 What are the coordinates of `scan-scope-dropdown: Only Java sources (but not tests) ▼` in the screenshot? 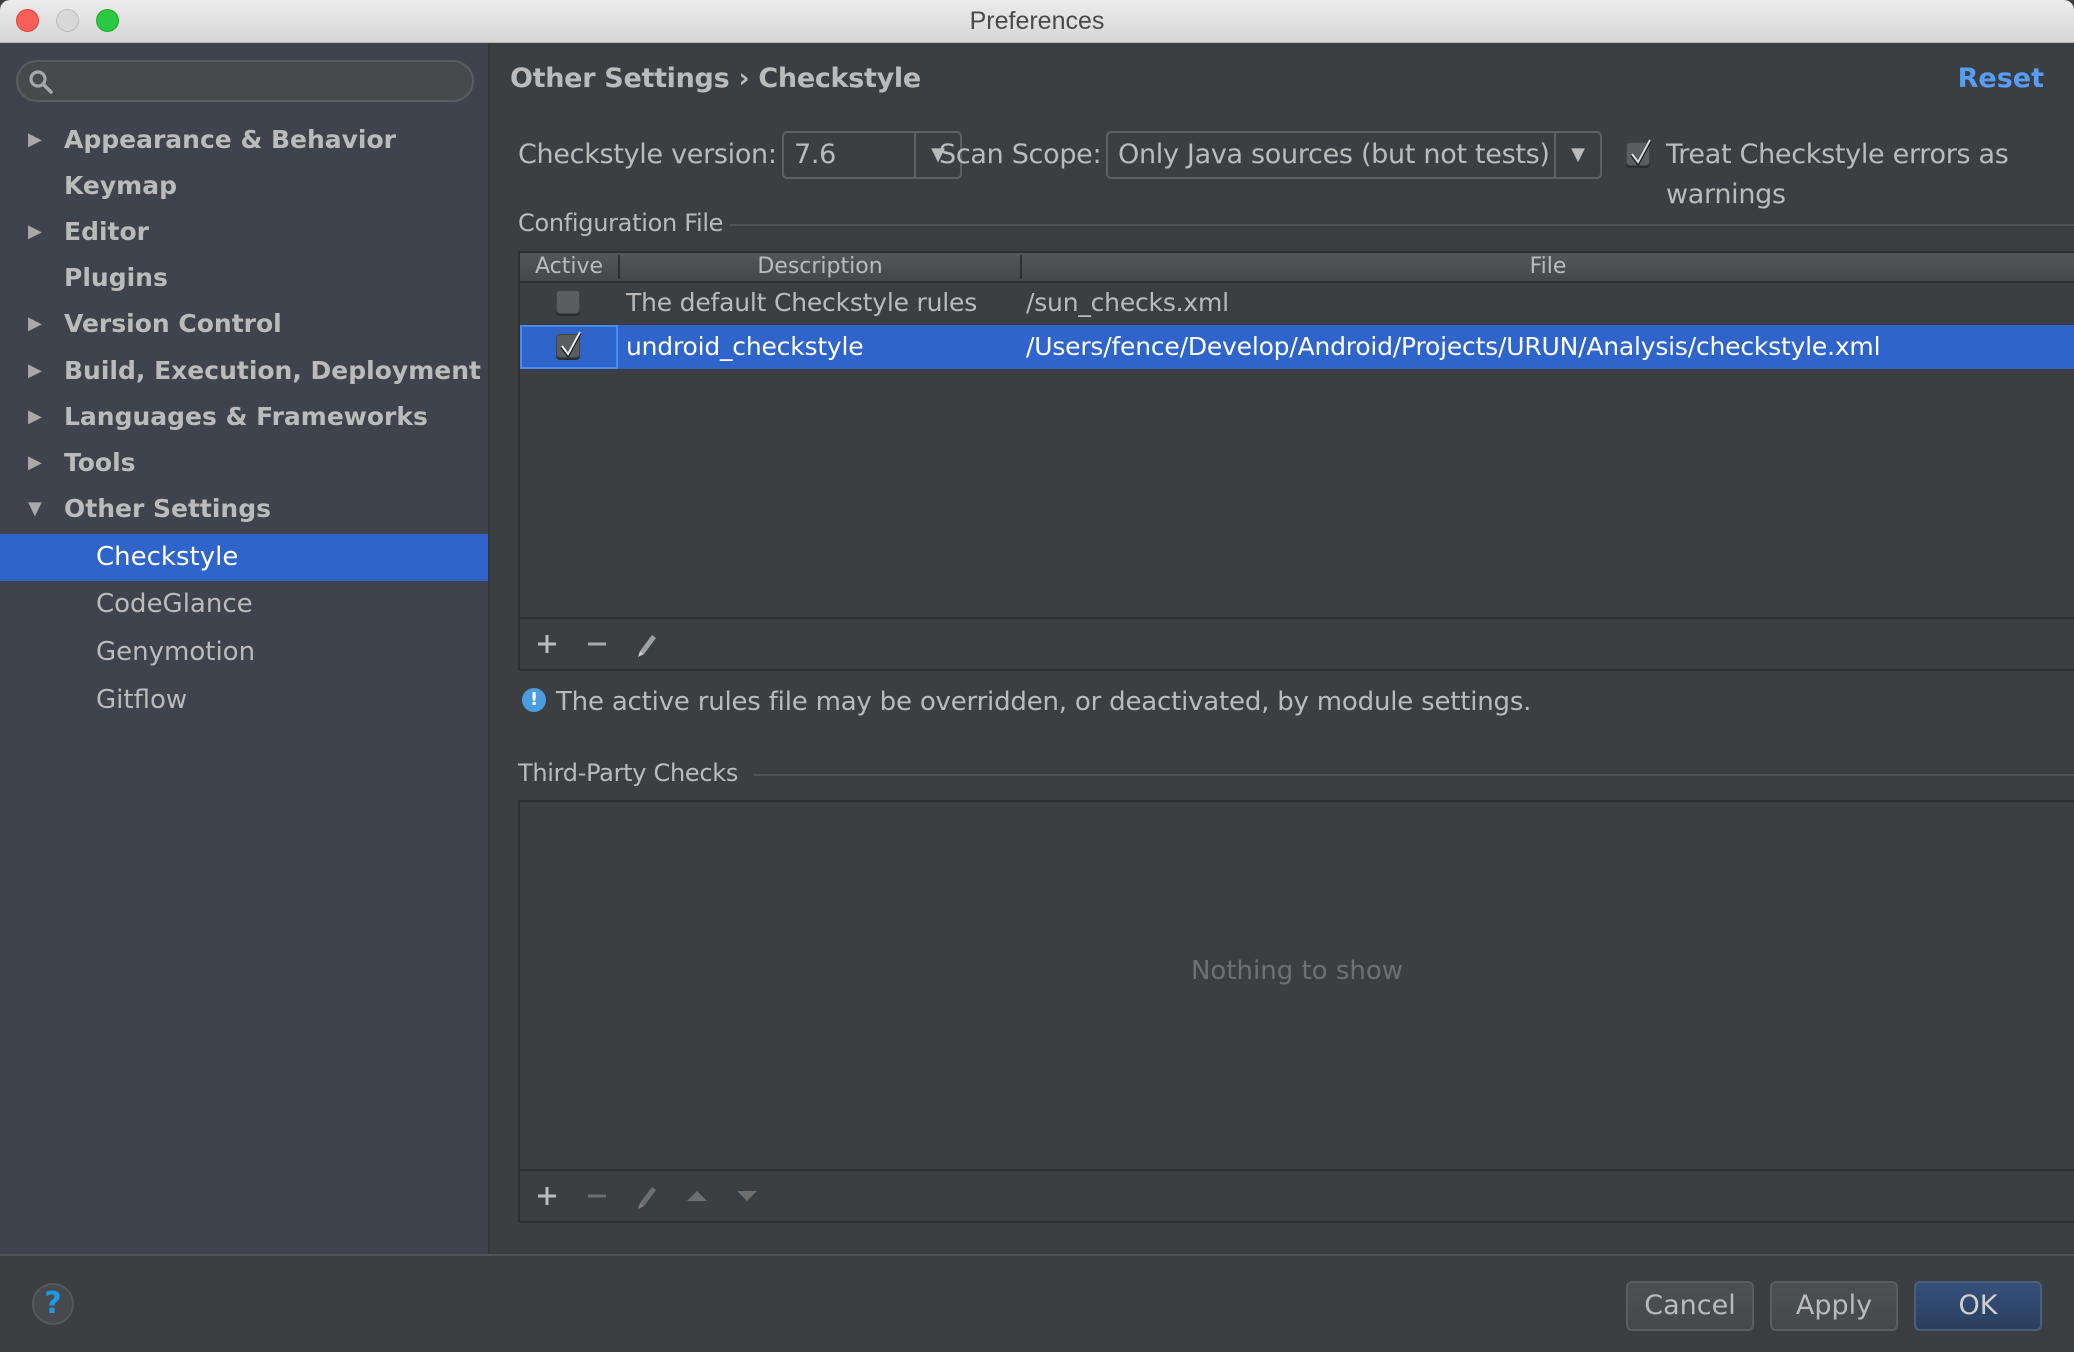 It's located at (1354, 155).